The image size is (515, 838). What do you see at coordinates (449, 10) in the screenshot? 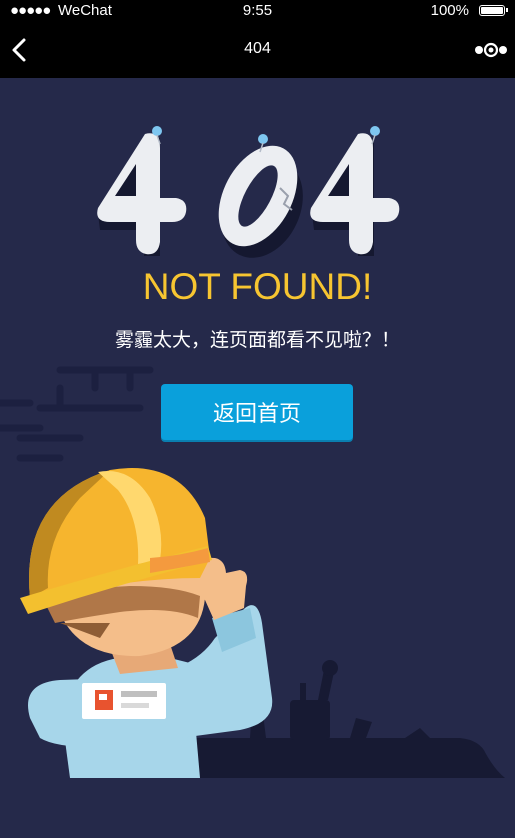
I see `battery-percent: 100%` at bounding box center [449, 10].